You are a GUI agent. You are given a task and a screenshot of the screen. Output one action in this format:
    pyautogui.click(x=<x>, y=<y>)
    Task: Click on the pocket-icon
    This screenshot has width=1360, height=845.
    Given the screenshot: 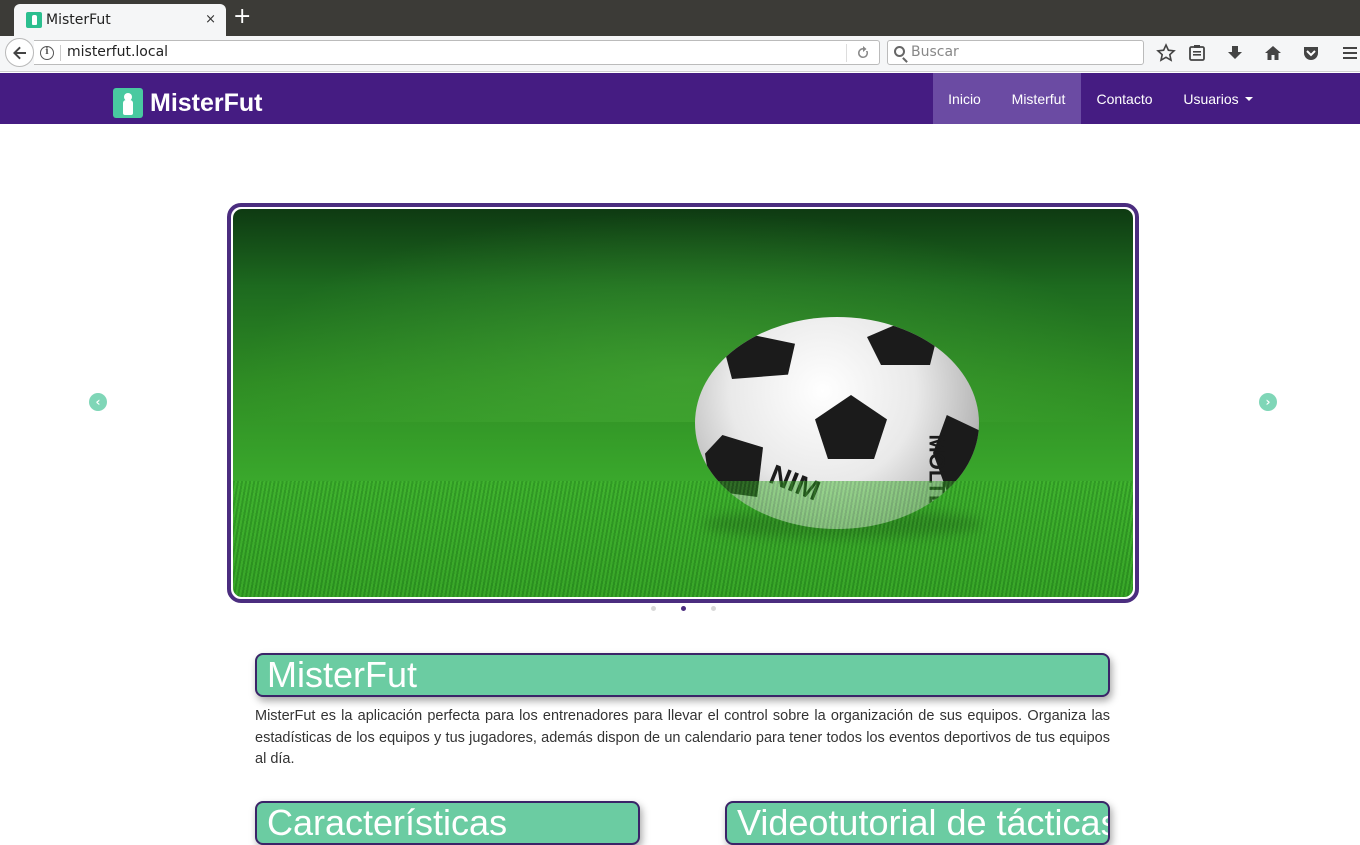 What is the action you would take?
    pyautogui.click(x=1311, y=53)
    